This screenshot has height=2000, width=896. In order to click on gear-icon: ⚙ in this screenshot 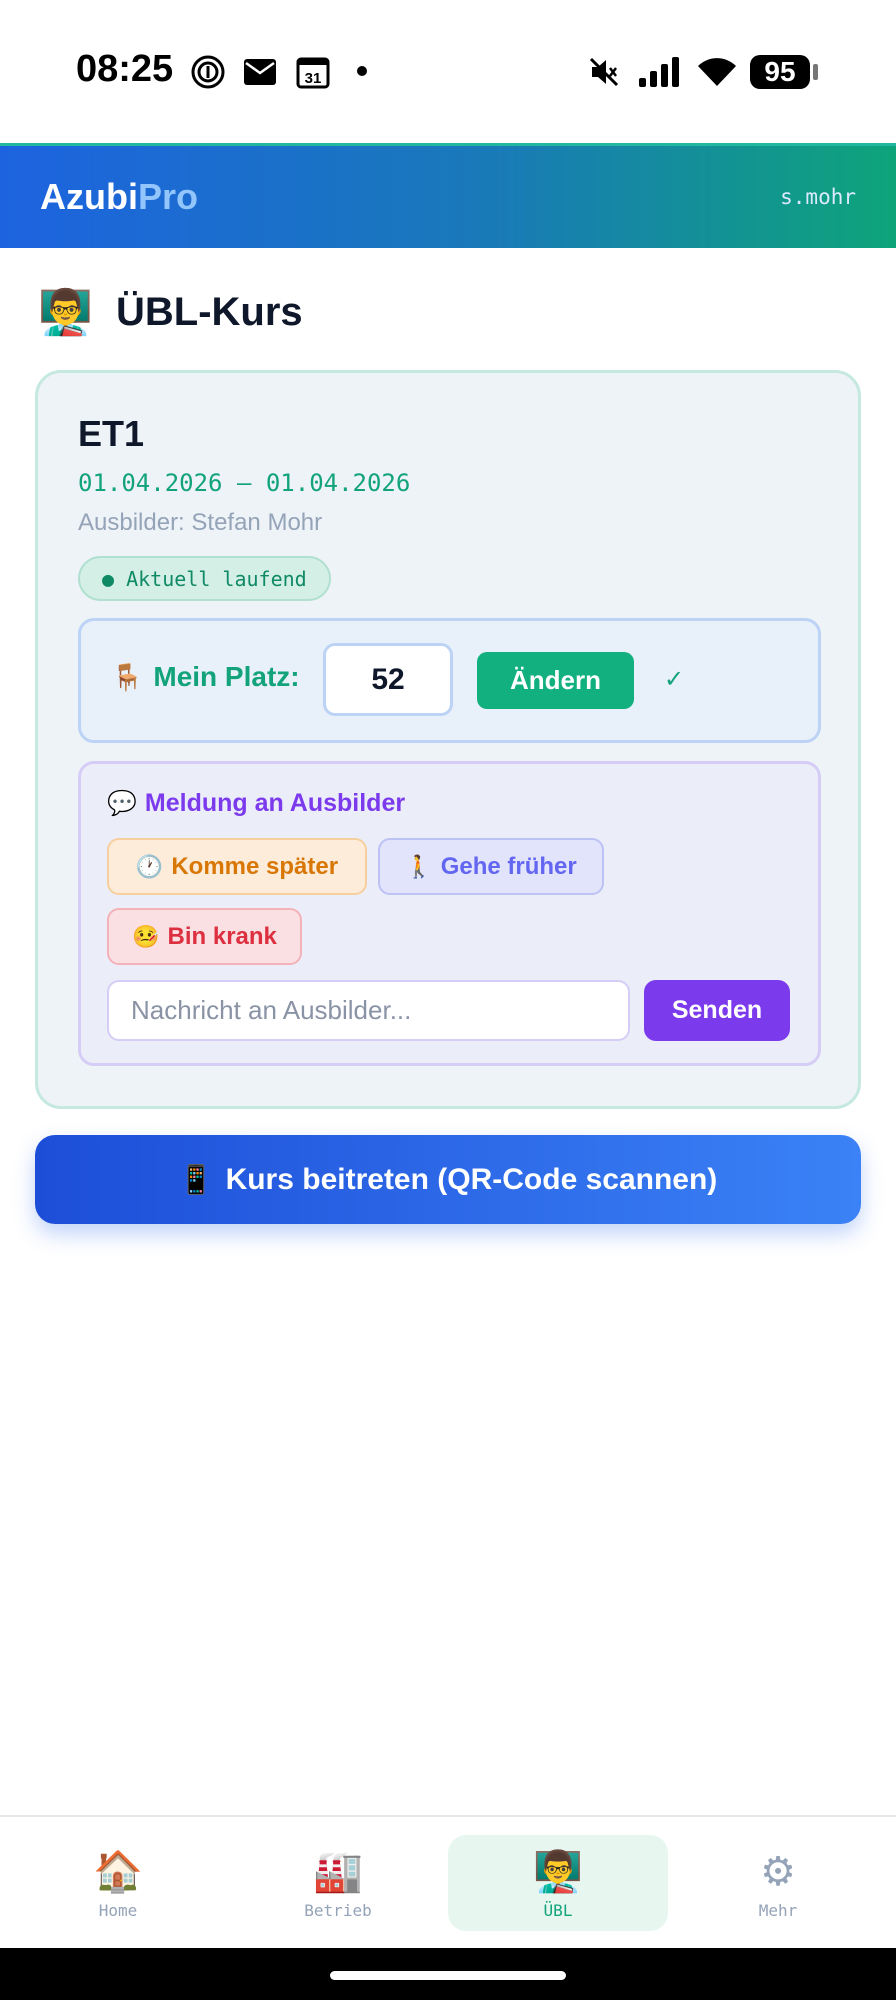, I will do `click(778, 1871)`.